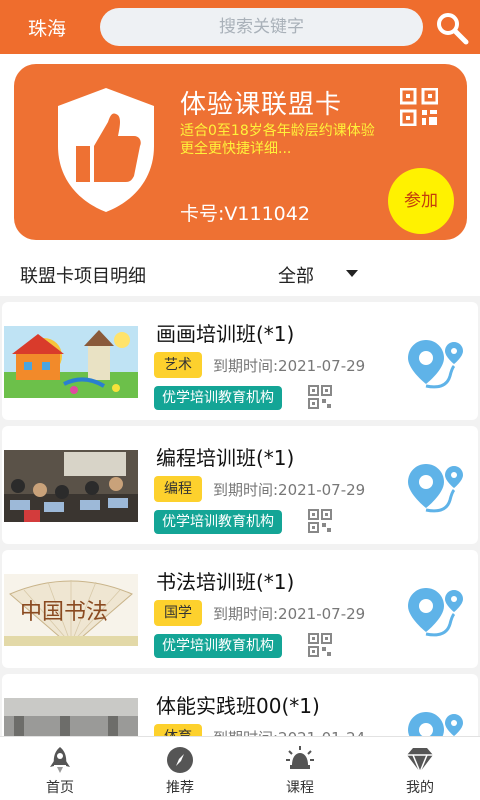 The width and height of the screenshot is (480, 800). I want to click on app-header: 珠海 搜索关键字, so click(240, 27).